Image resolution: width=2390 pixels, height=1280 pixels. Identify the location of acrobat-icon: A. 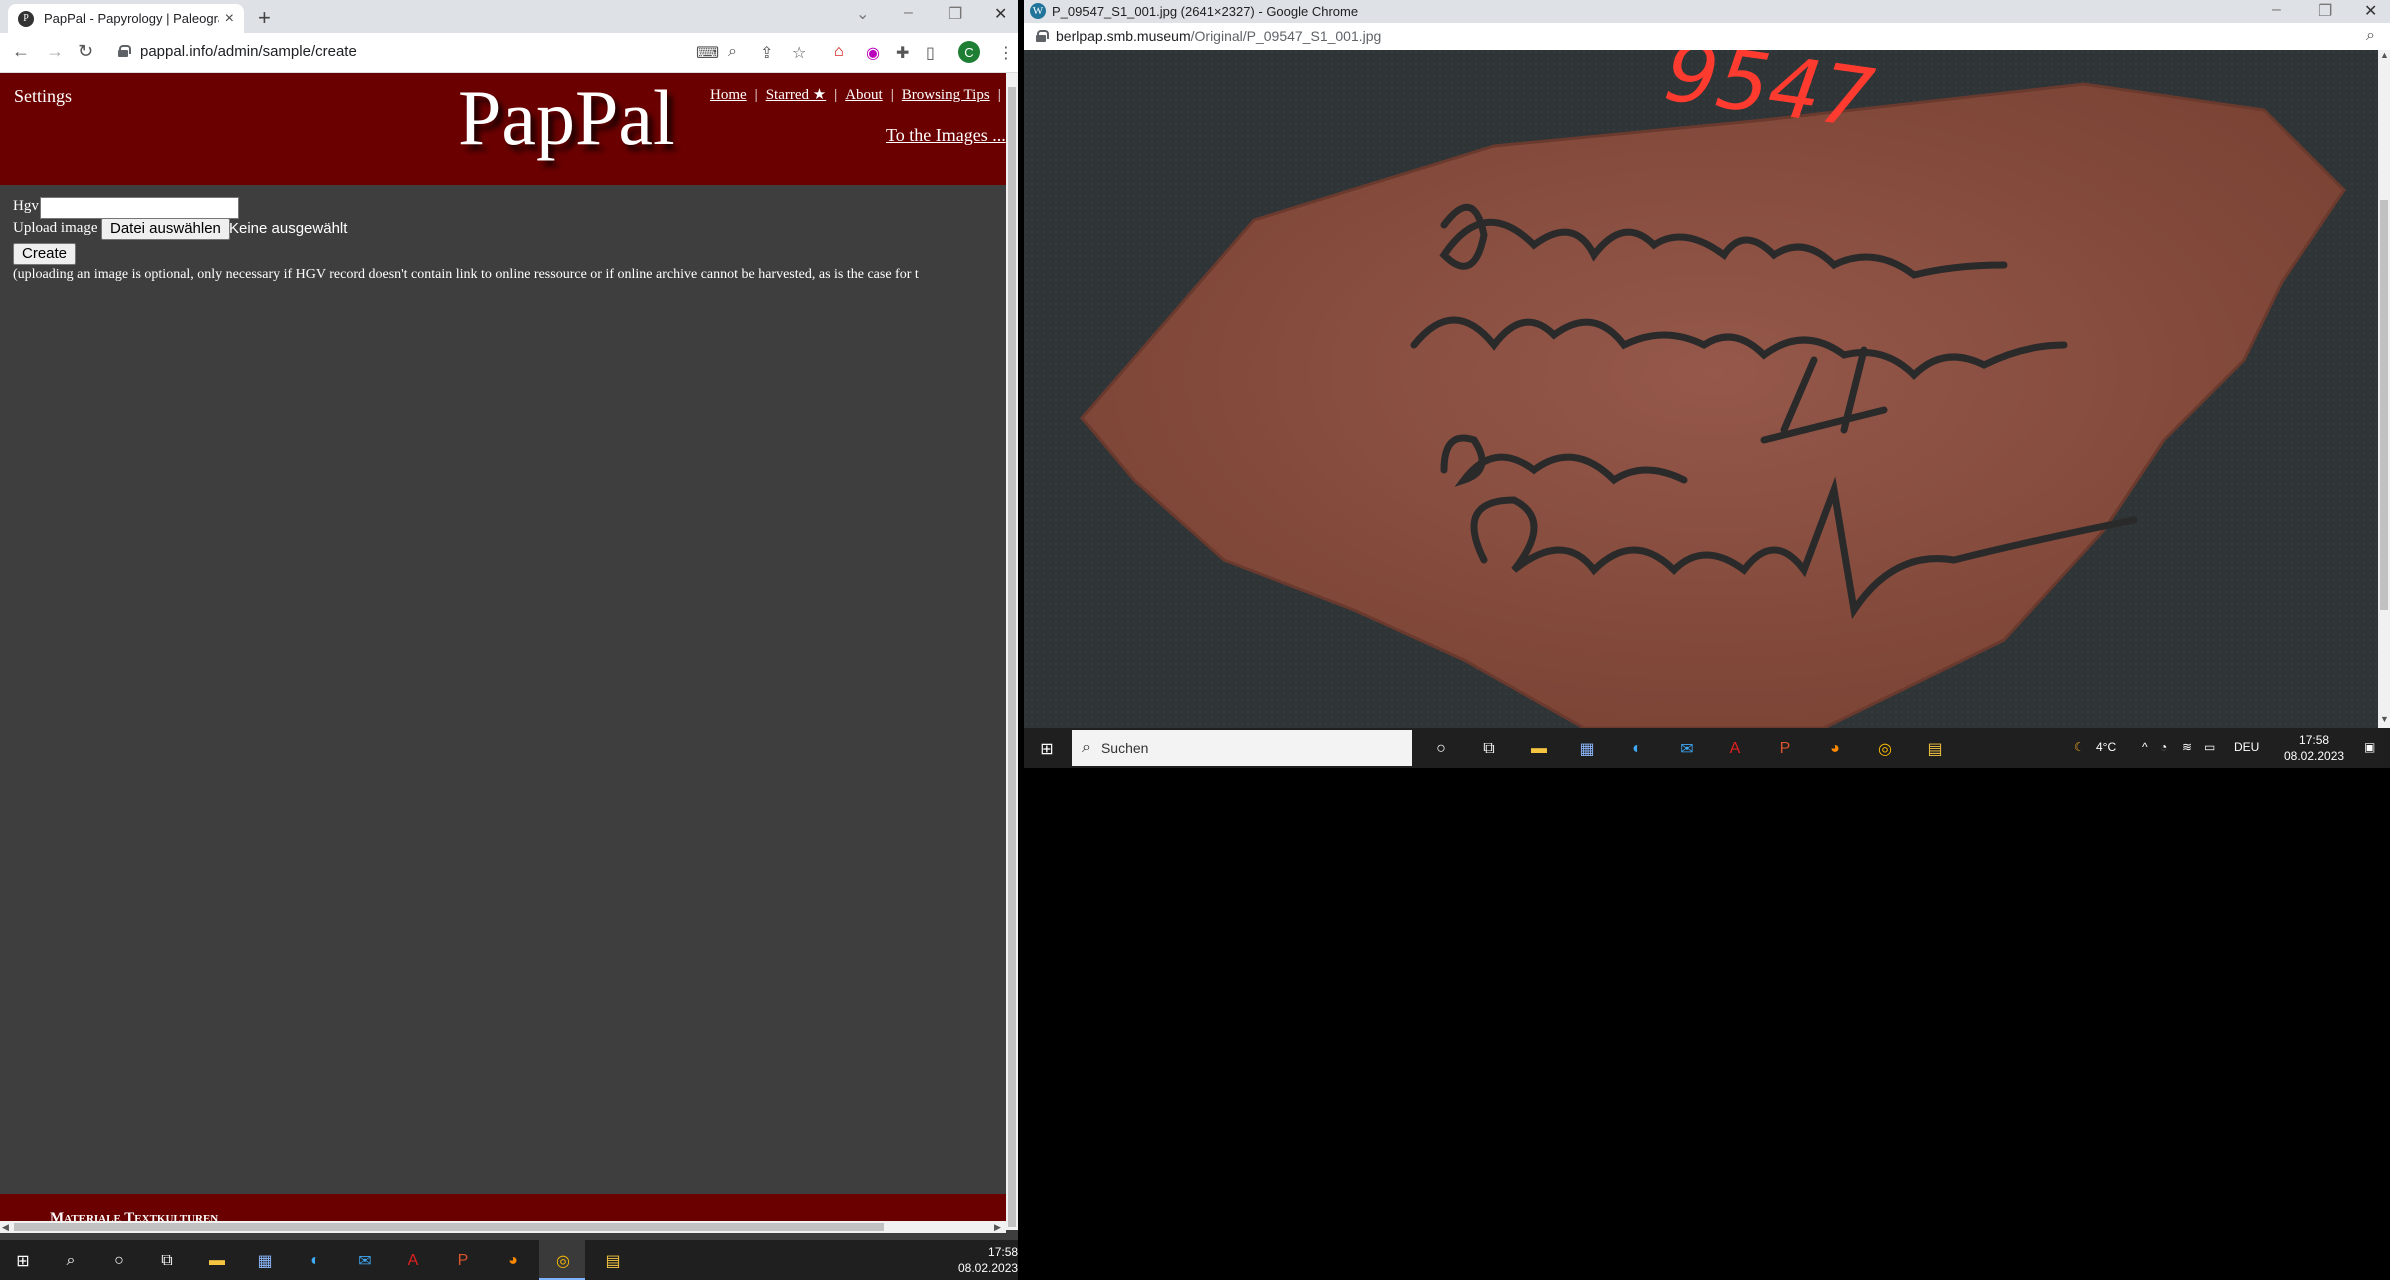
(413, 1261).